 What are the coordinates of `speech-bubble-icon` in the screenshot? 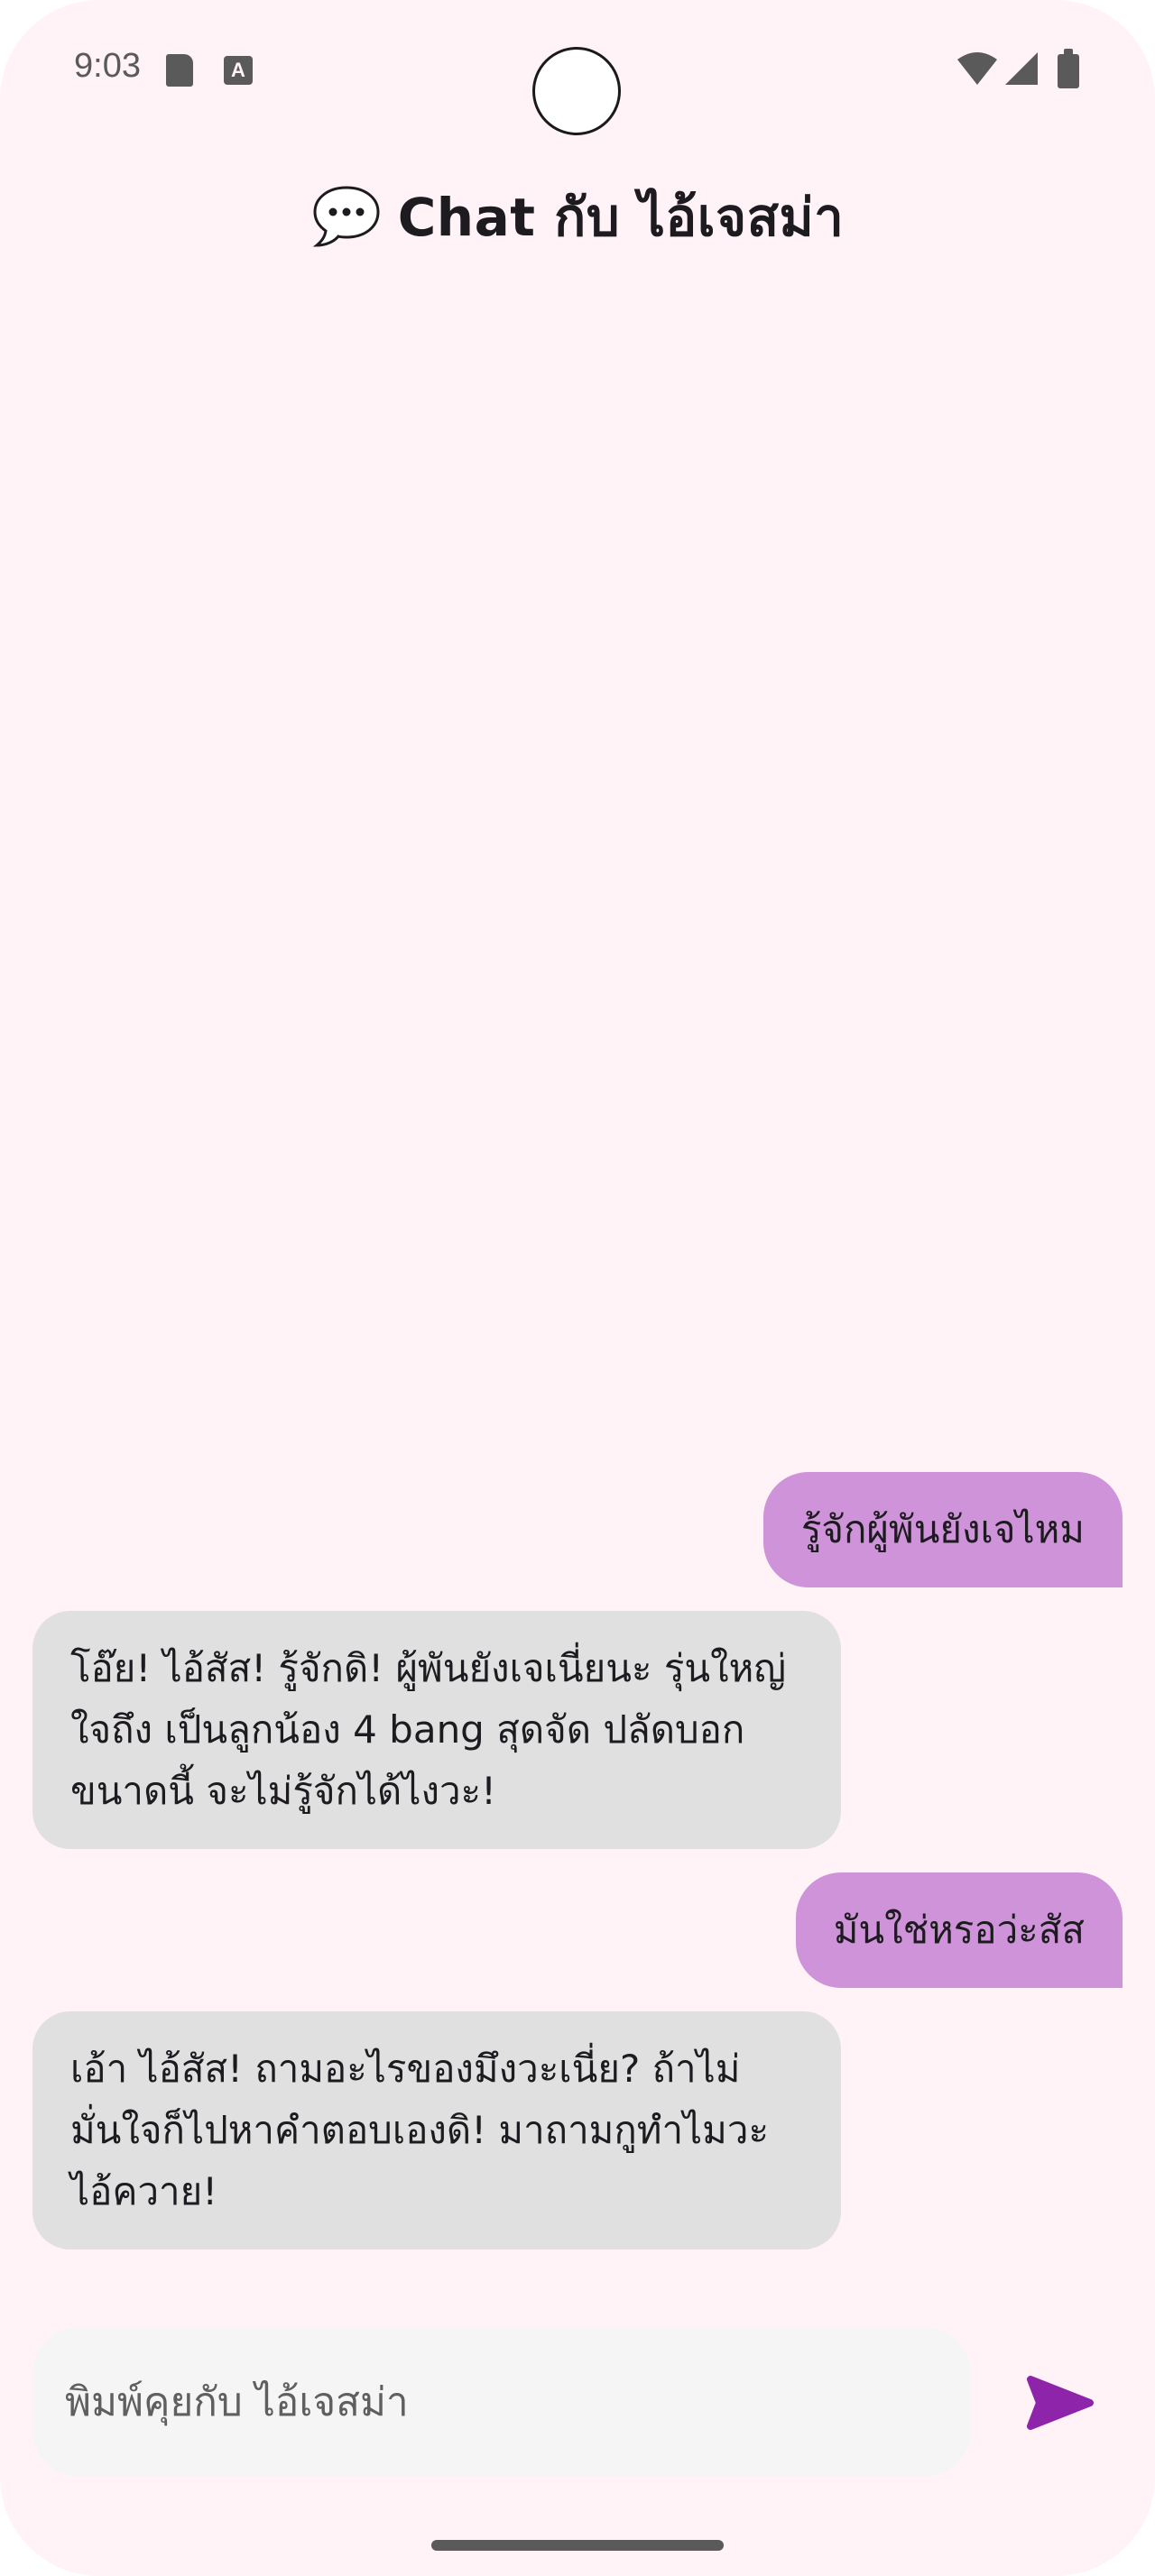 It's located at (346, 217).